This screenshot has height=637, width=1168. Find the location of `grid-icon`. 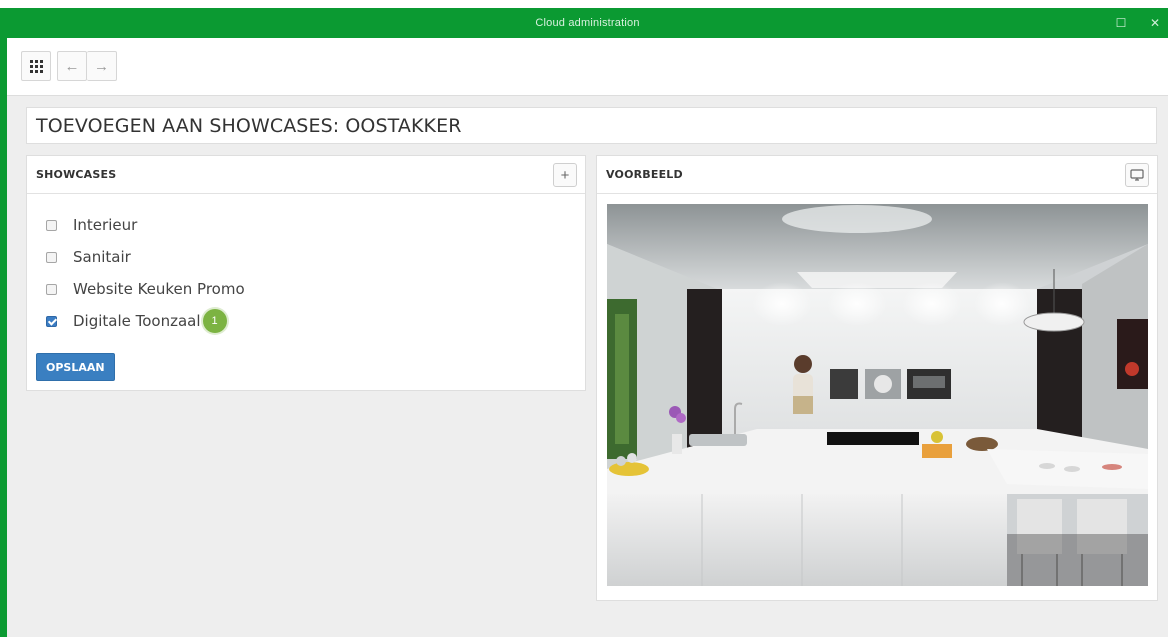

grid-icon is located at coordinates (36, 66).